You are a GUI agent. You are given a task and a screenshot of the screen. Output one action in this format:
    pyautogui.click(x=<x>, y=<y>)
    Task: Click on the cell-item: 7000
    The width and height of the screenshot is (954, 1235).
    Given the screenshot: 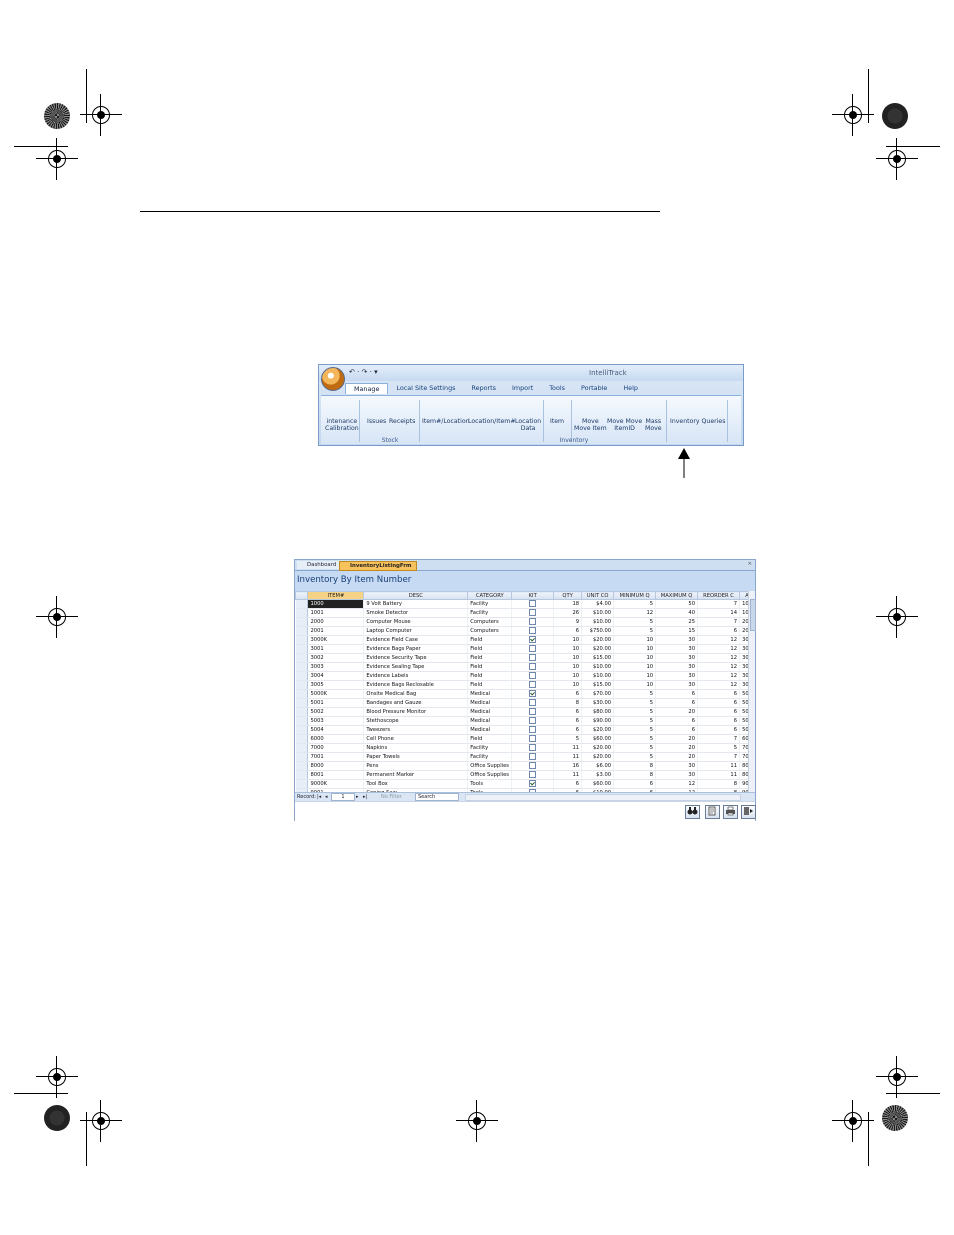 What is the action you would take?
    pyautogui.click(x=336, y=748)
    